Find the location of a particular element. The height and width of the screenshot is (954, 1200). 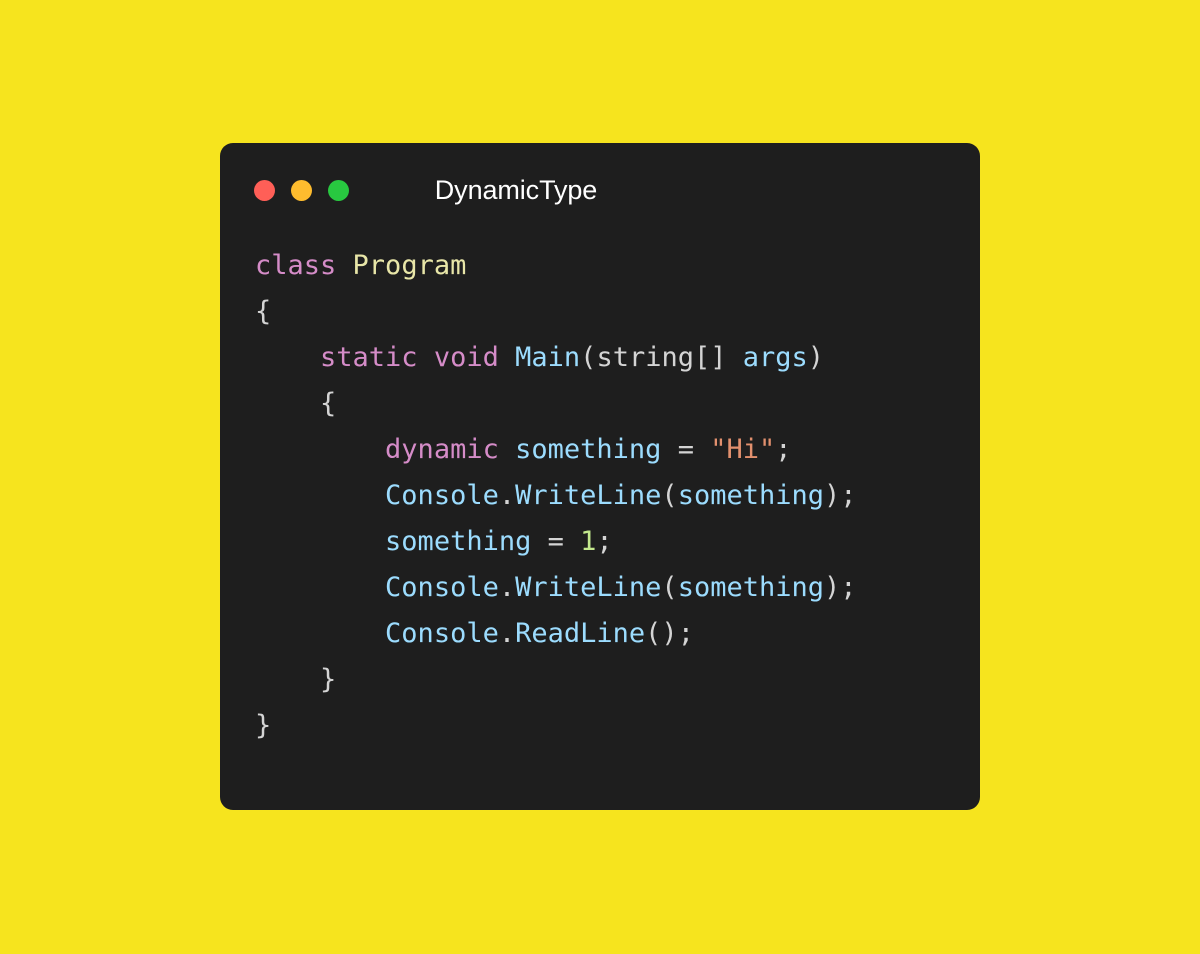

code-token-number: 1 is located at coordinates (588, 541).